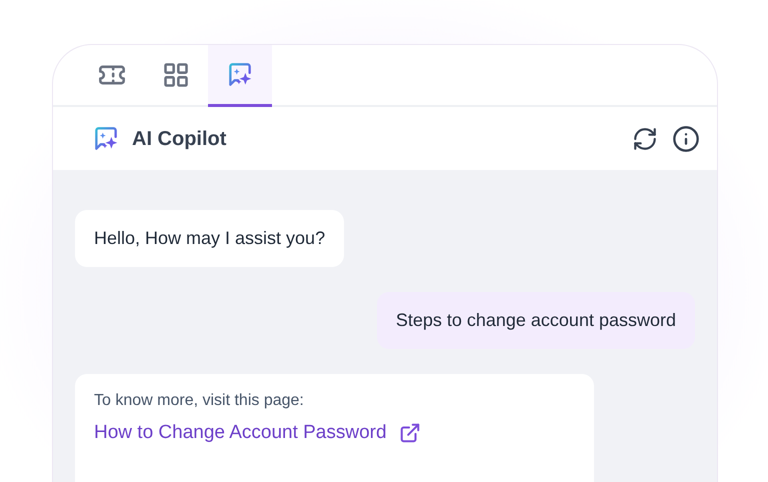 This screenshot has height=482, width=768. I want to click on panel-title: AI Copilot, so click(179, 139).